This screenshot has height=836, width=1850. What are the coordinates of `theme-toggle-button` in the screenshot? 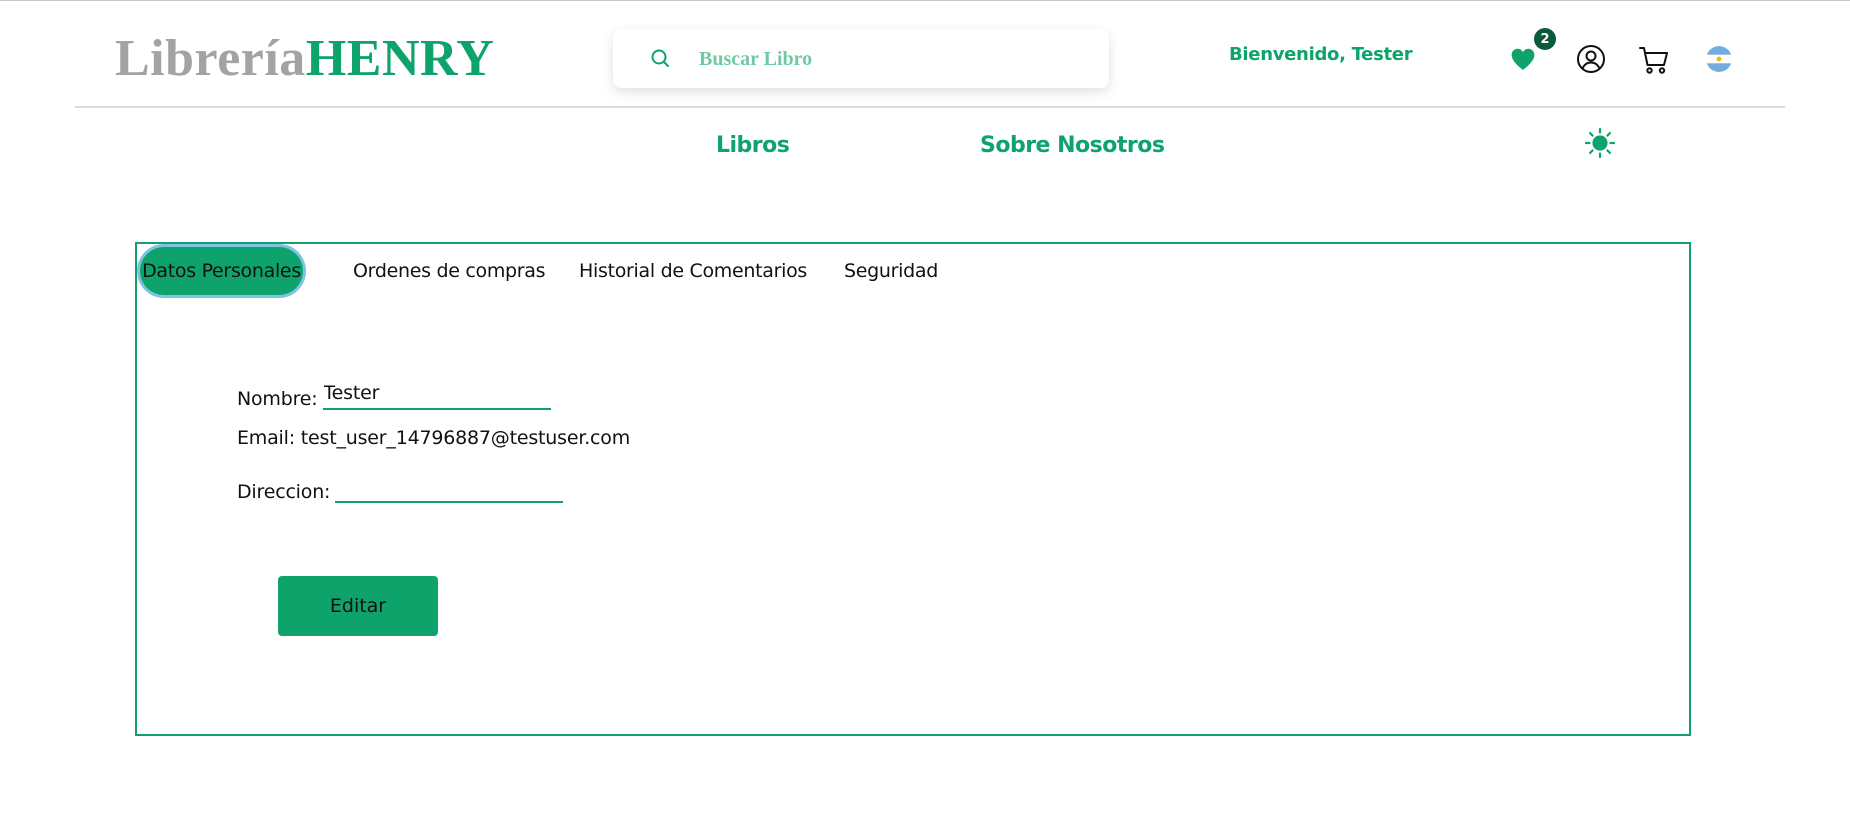 It's located at (1600, 143).